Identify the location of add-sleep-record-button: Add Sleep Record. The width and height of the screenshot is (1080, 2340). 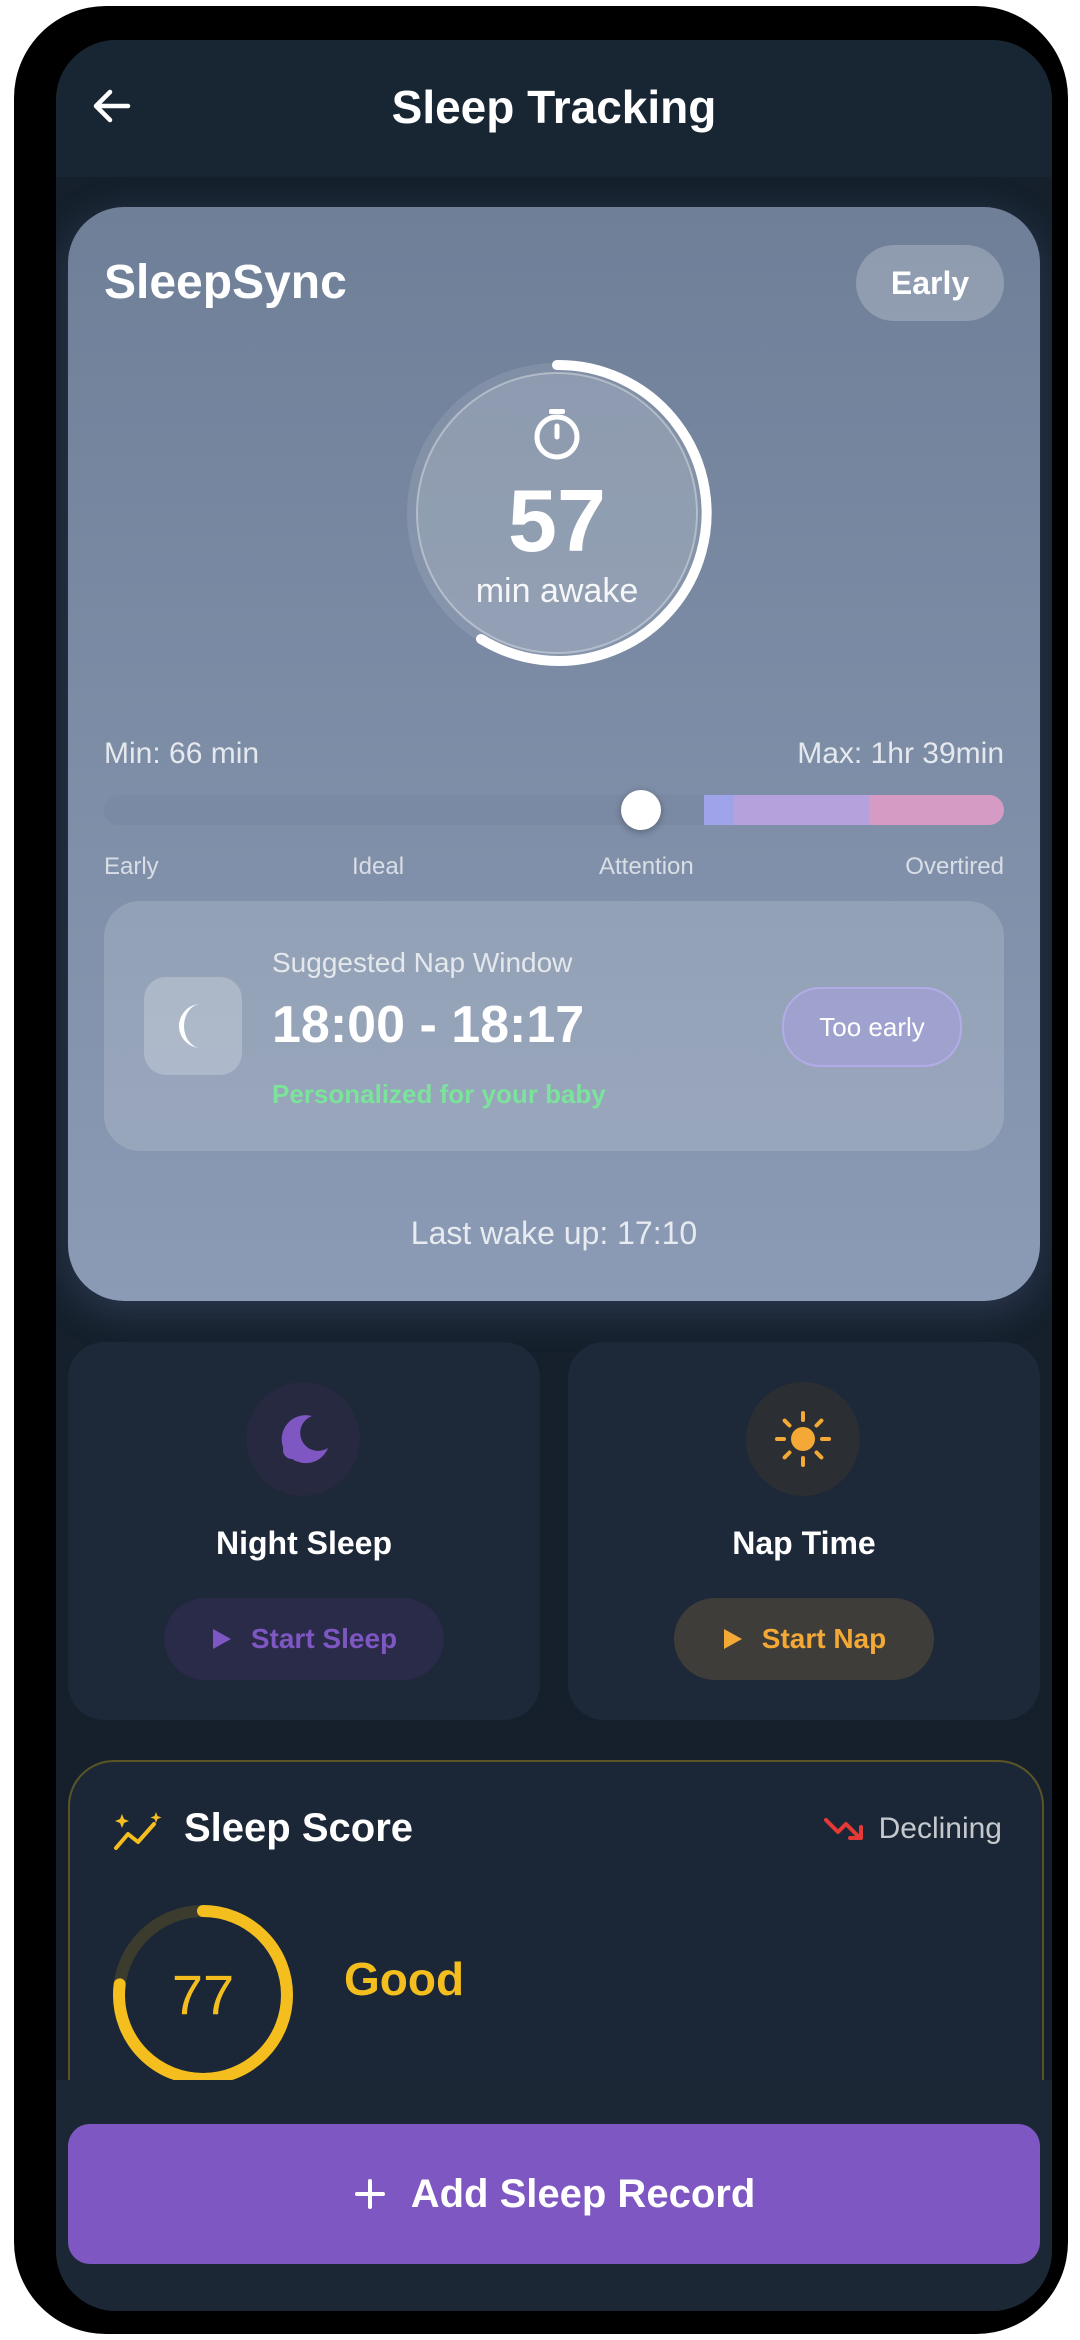
(554, 2194).